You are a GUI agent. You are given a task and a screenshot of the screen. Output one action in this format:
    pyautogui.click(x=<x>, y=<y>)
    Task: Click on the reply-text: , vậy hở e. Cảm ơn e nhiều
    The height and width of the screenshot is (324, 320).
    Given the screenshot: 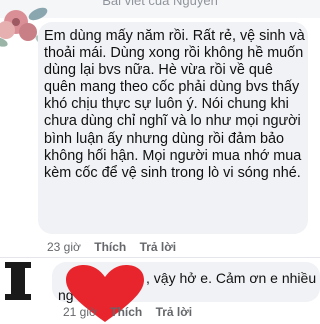 What is the action you would take?
    pyautogui.click(x=231, y=278)
    